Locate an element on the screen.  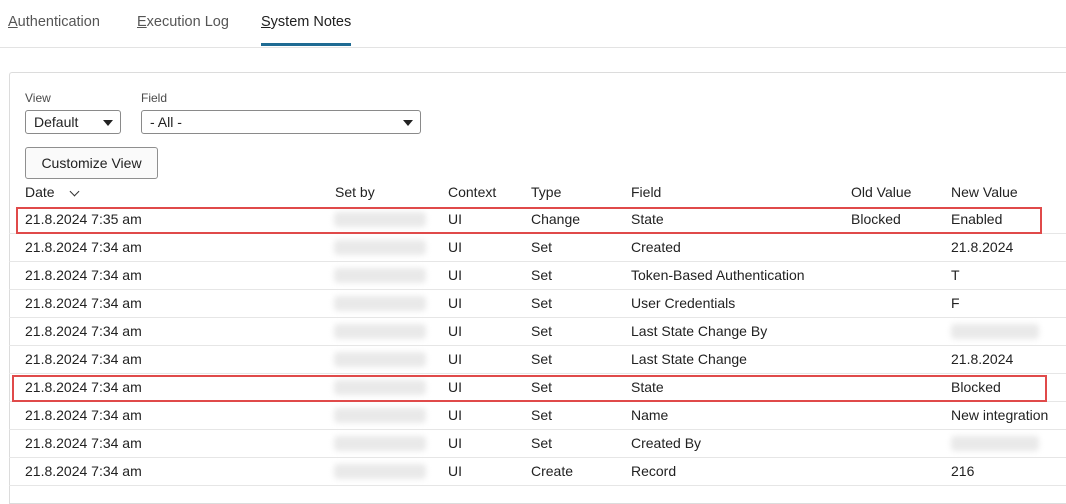
column-header-new-value: New Value is located at coordinates (984, 192).